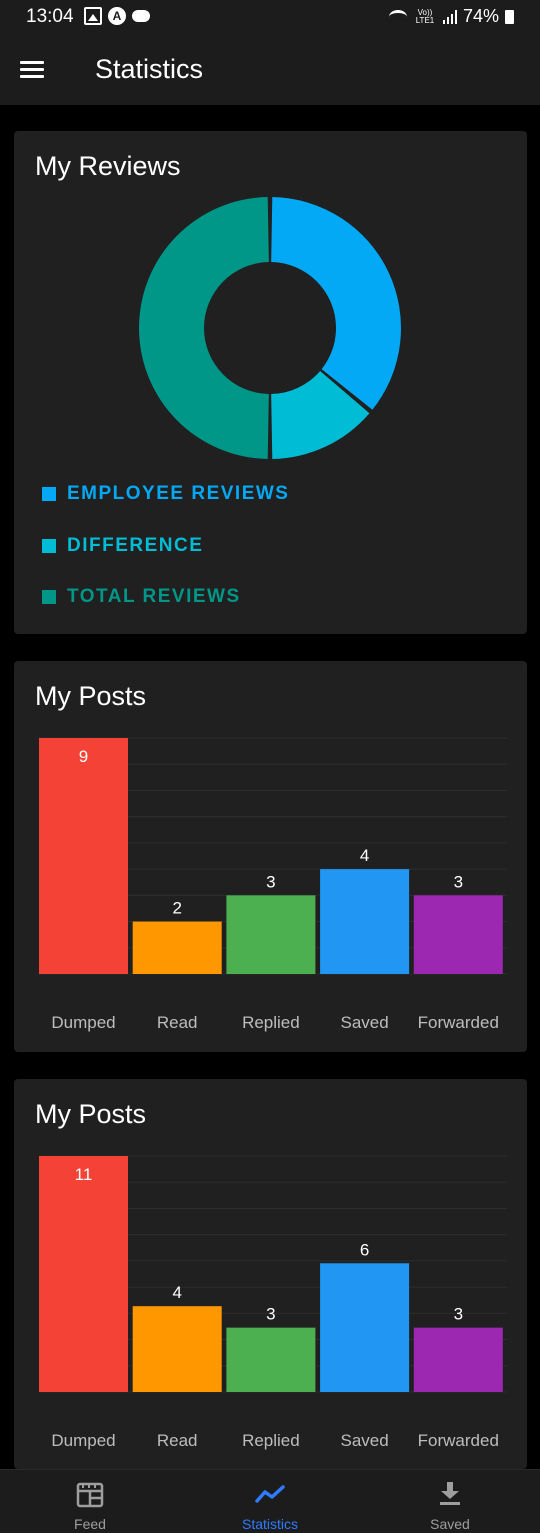 This screenshot has height=1533, width=540. What do you see at coordinates (108, 166) in the screenshot?
I see `reviews-card-title: My Reviews` at bounding box center [108, 166].